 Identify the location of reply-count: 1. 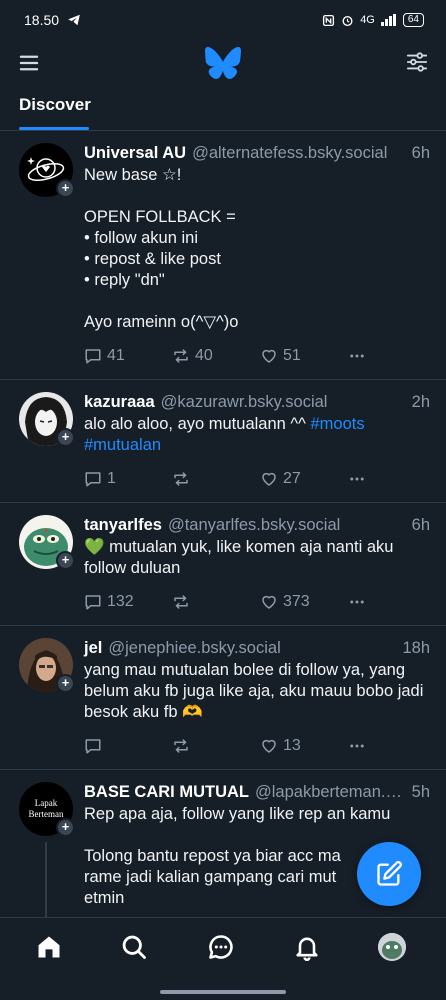
(111, 478).